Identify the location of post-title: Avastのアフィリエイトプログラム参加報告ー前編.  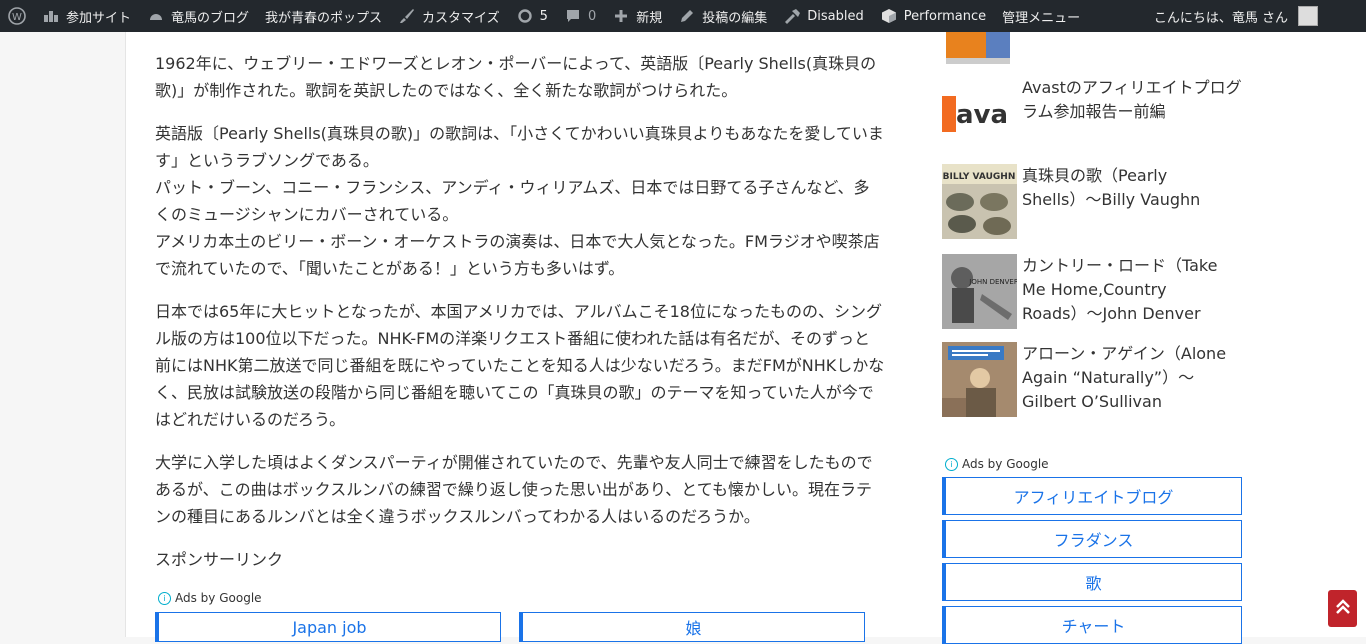
(1133, 113).